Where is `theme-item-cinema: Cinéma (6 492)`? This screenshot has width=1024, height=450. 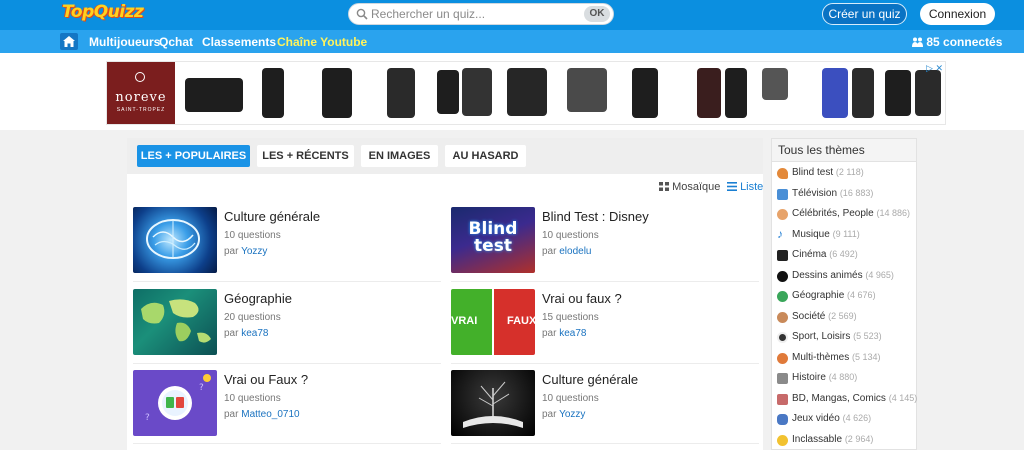 theme-item-cinema: Cinéma (6 492) is located at coordinates (847, 256).